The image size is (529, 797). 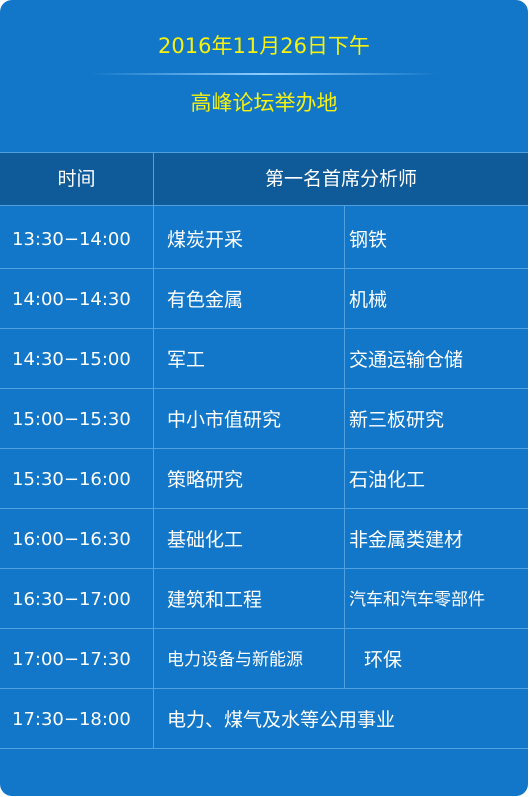 What do you see at coordinates (383, 660) in the screenshot?
I see `row-second-analyst: 环保` at bounding box center [383, 660].